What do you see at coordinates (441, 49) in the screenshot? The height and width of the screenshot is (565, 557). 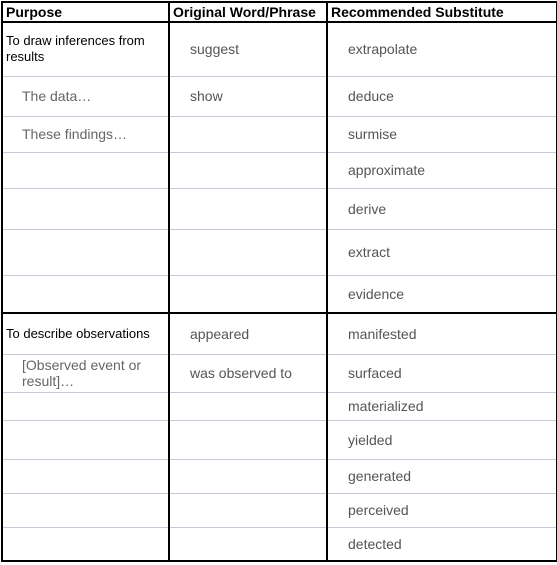 I see `substitute-cell: extrapolate` at bounding box center [441, 49].